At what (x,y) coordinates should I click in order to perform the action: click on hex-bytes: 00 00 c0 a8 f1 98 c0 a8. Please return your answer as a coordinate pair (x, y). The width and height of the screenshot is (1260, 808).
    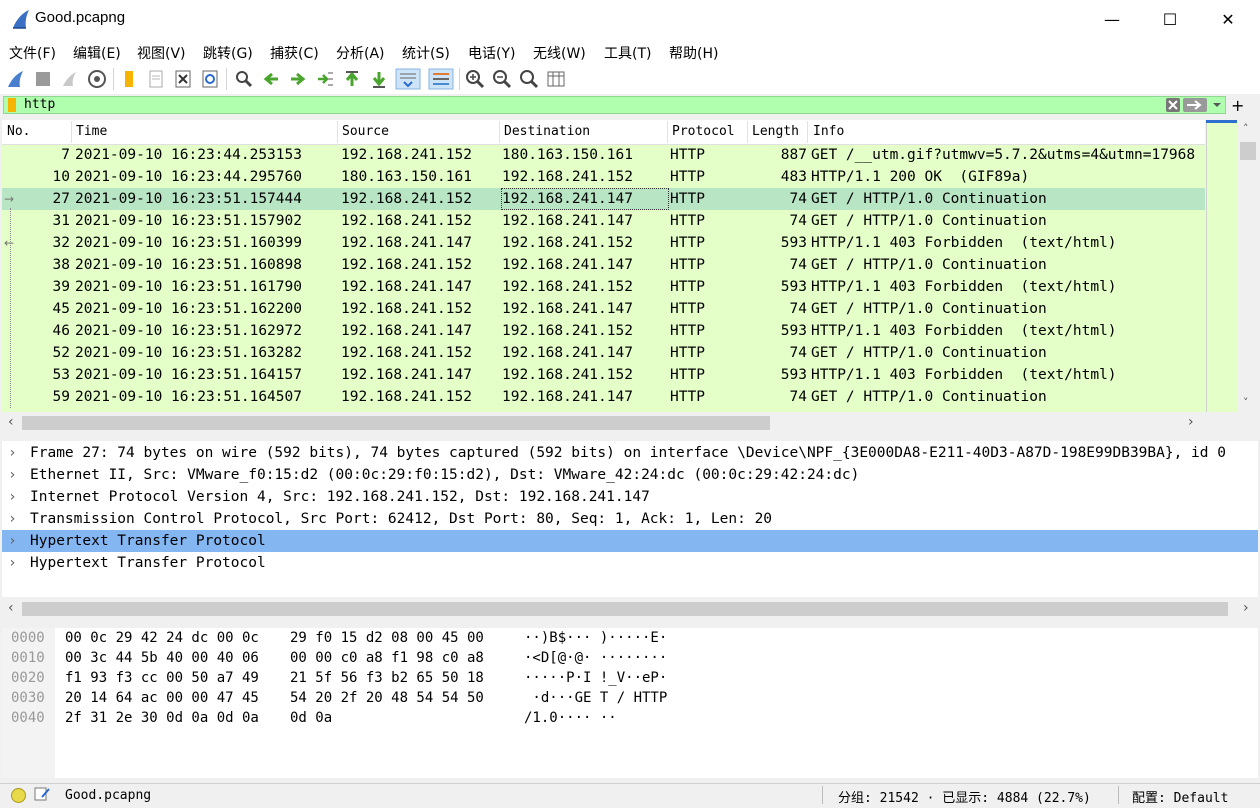
    Looking at the image, I should click on (387, 658).